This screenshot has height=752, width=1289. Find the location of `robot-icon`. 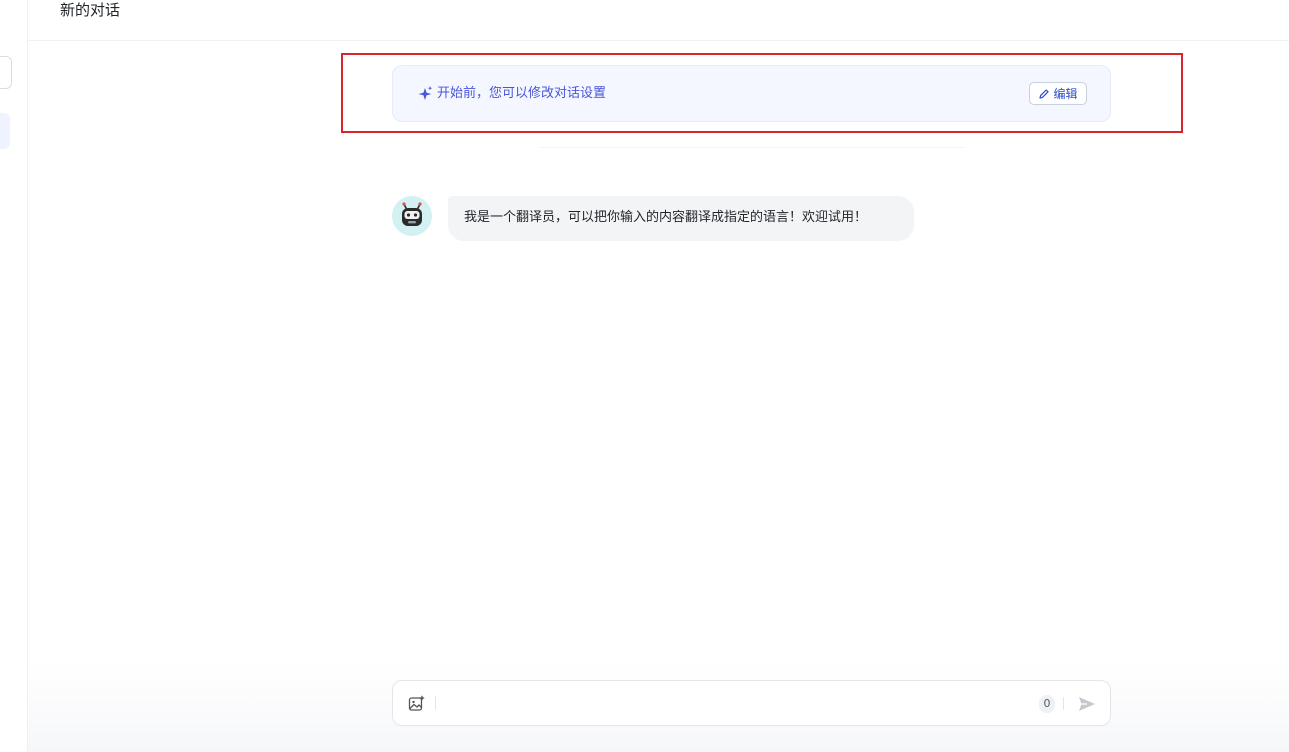

robot-icon is located at coordinates (412, 216).